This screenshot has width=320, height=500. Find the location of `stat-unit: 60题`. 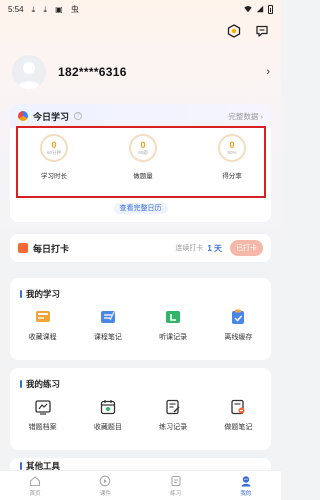

stat-unit: 60题 is located at coordinates (143, 152).